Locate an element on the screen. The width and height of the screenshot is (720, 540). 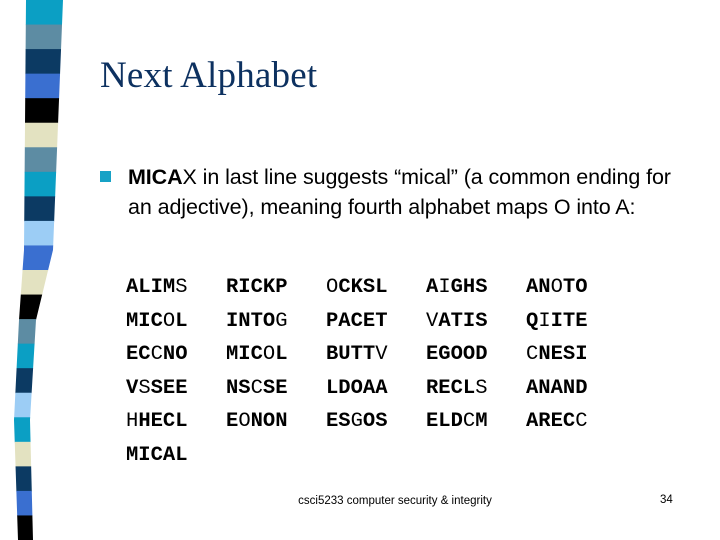
cipher-bold-text: Q is located at coordinates (532, 321).